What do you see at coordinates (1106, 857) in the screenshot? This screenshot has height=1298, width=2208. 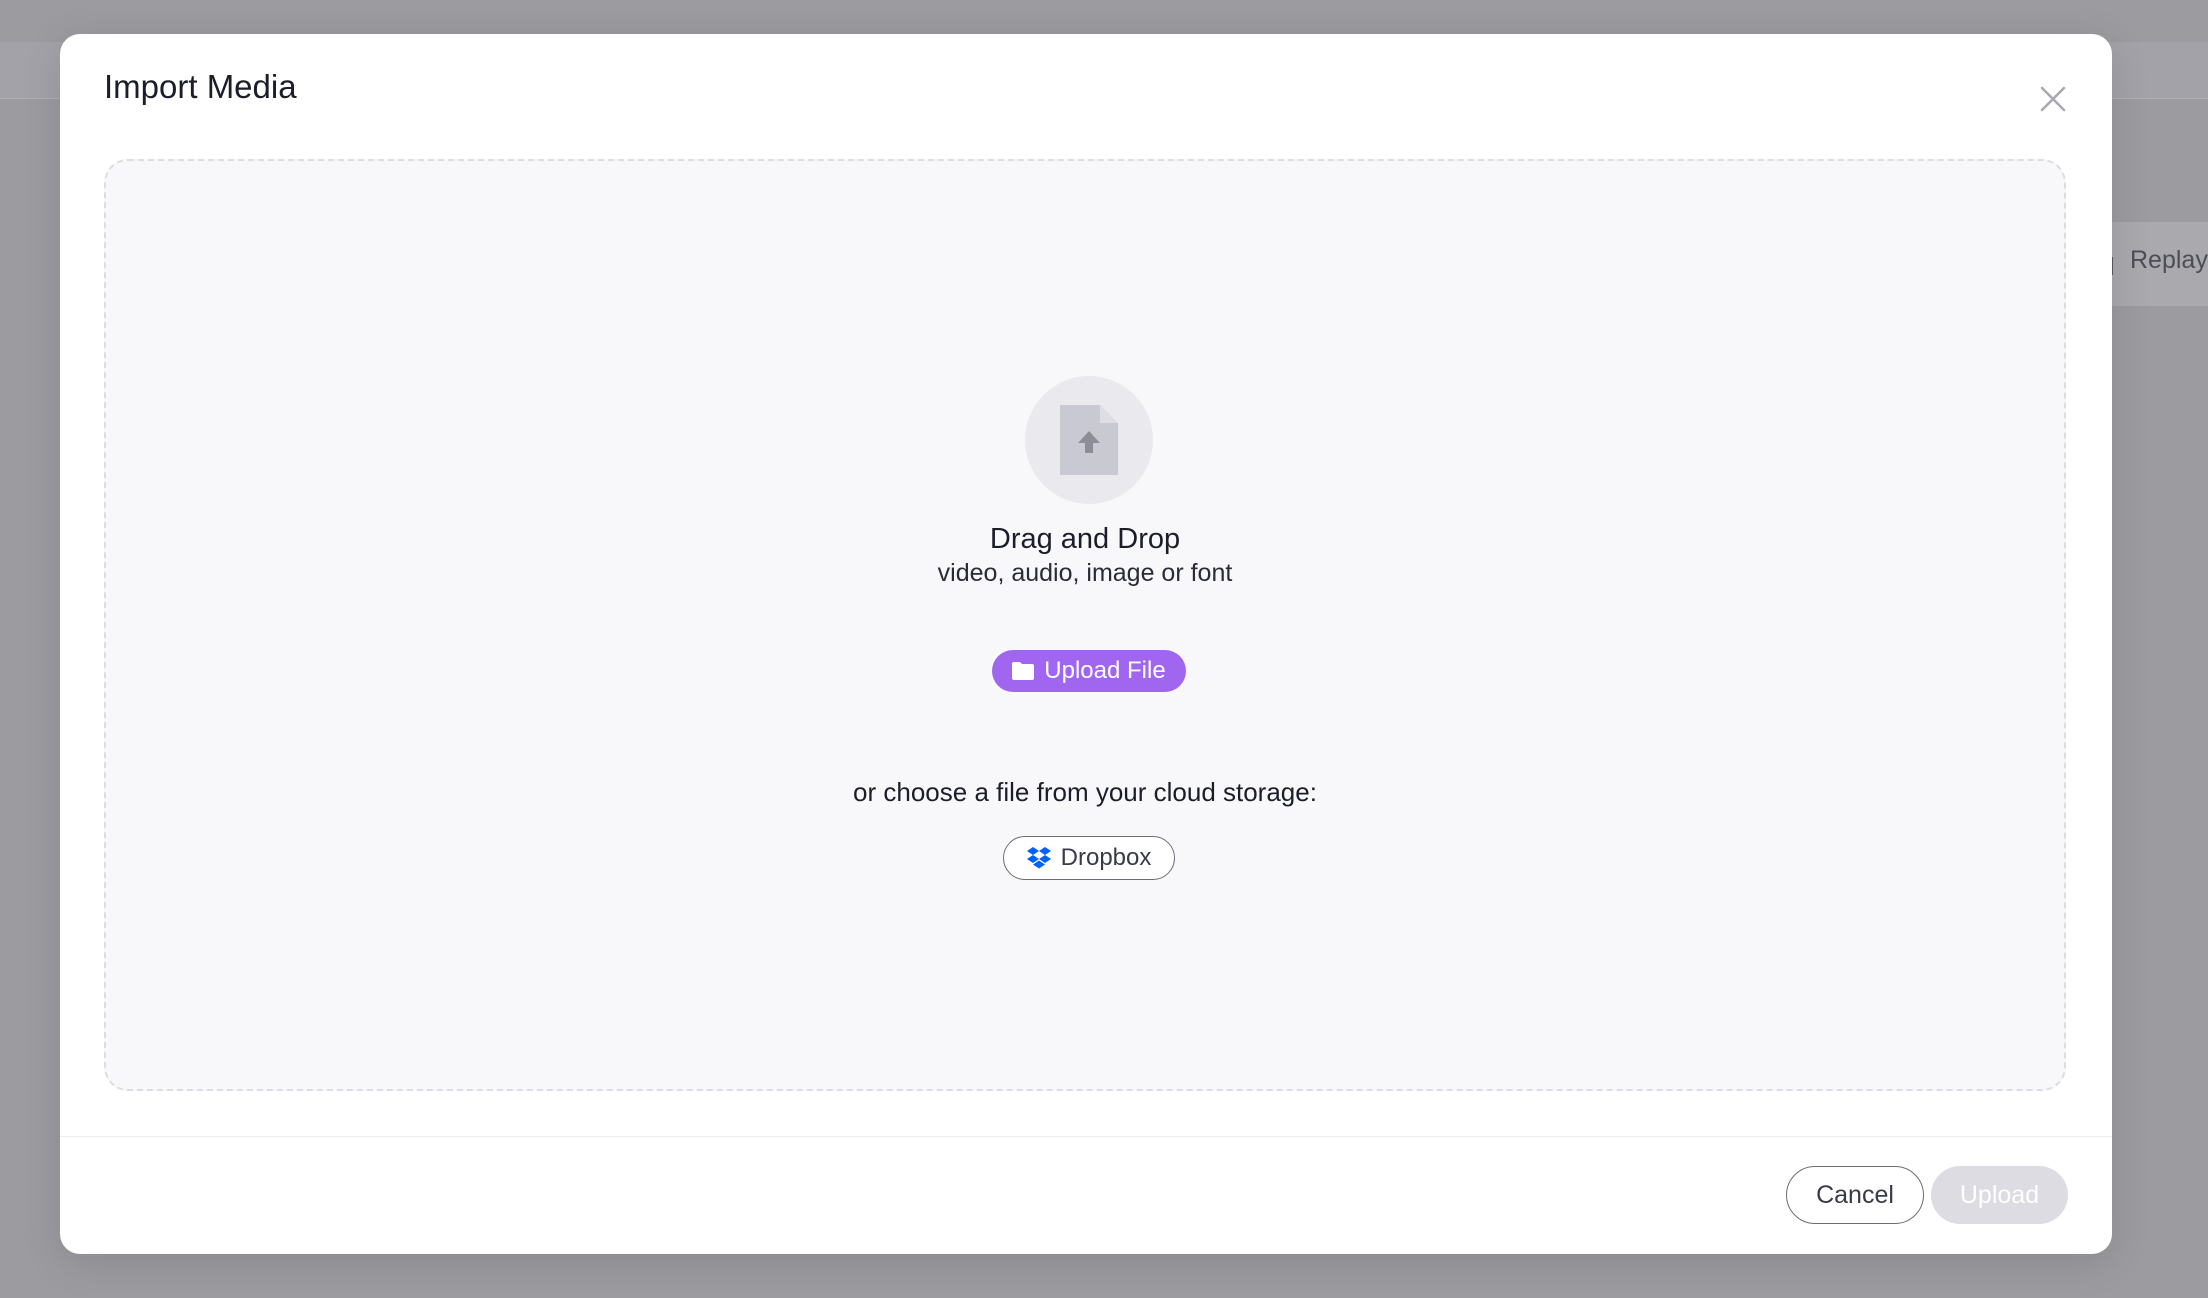 I see `dropbox-label: Dropbox` at bounding box center [1106, 857].